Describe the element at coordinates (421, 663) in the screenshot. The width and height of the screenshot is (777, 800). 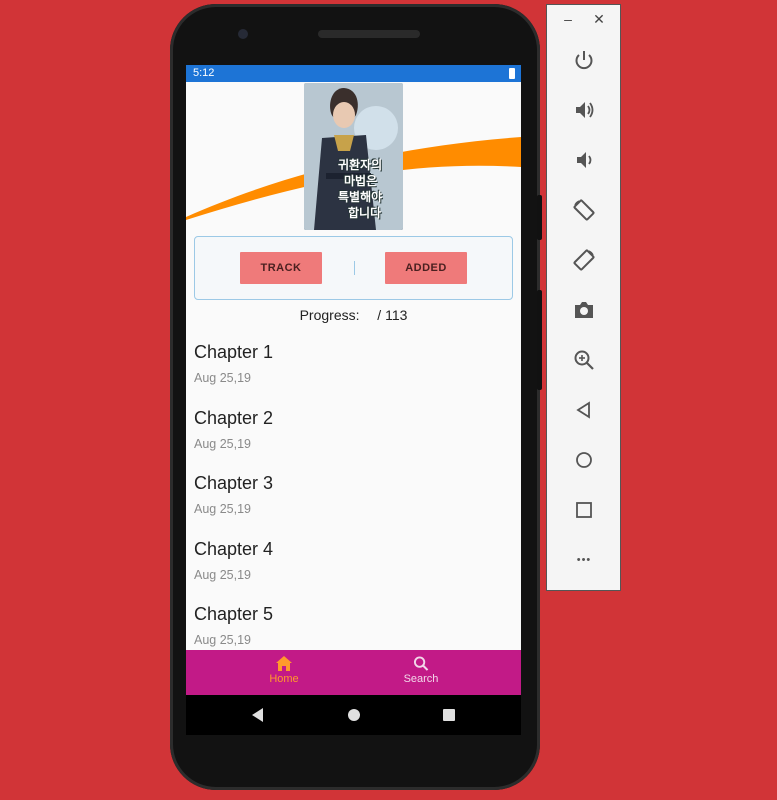
I see `search-icon` at that location.